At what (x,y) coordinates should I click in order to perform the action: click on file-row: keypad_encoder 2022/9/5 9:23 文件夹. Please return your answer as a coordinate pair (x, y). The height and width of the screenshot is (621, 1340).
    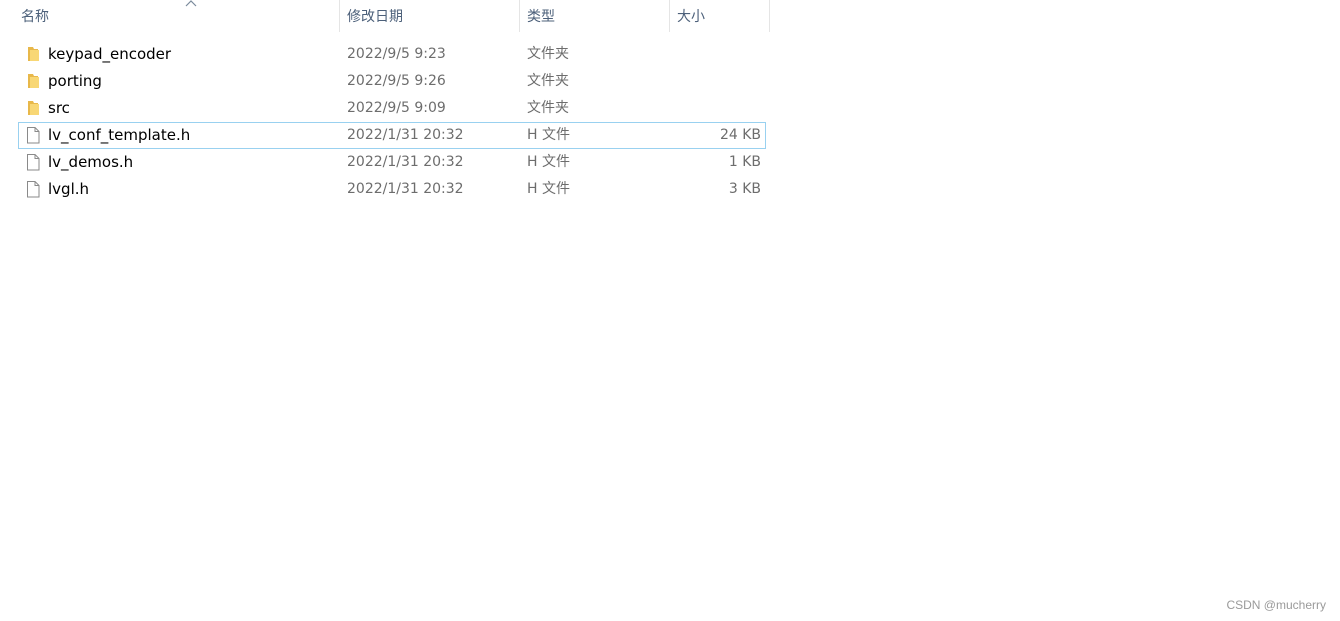
    Looking at the image, I should click on (392, 54).